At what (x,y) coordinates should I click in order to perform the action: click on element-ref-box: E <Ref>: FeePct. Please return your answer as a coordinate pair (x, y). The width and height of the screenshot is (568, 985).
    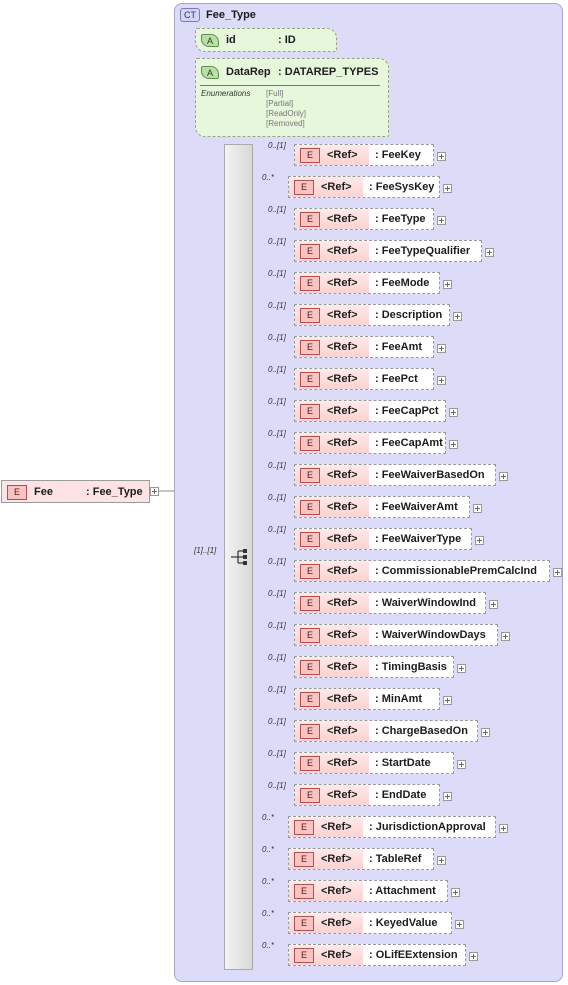
    Looking at the image, I should click on (364, 379).